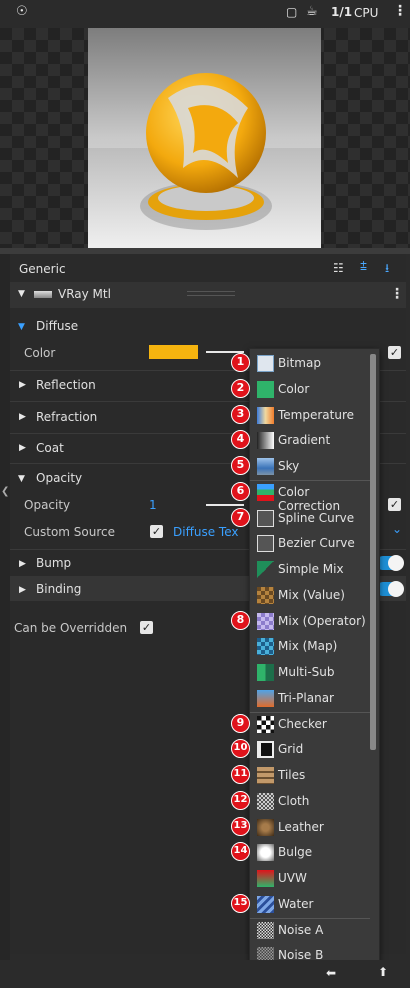  I want to click on link-icon: ☉, so click(22, 11).